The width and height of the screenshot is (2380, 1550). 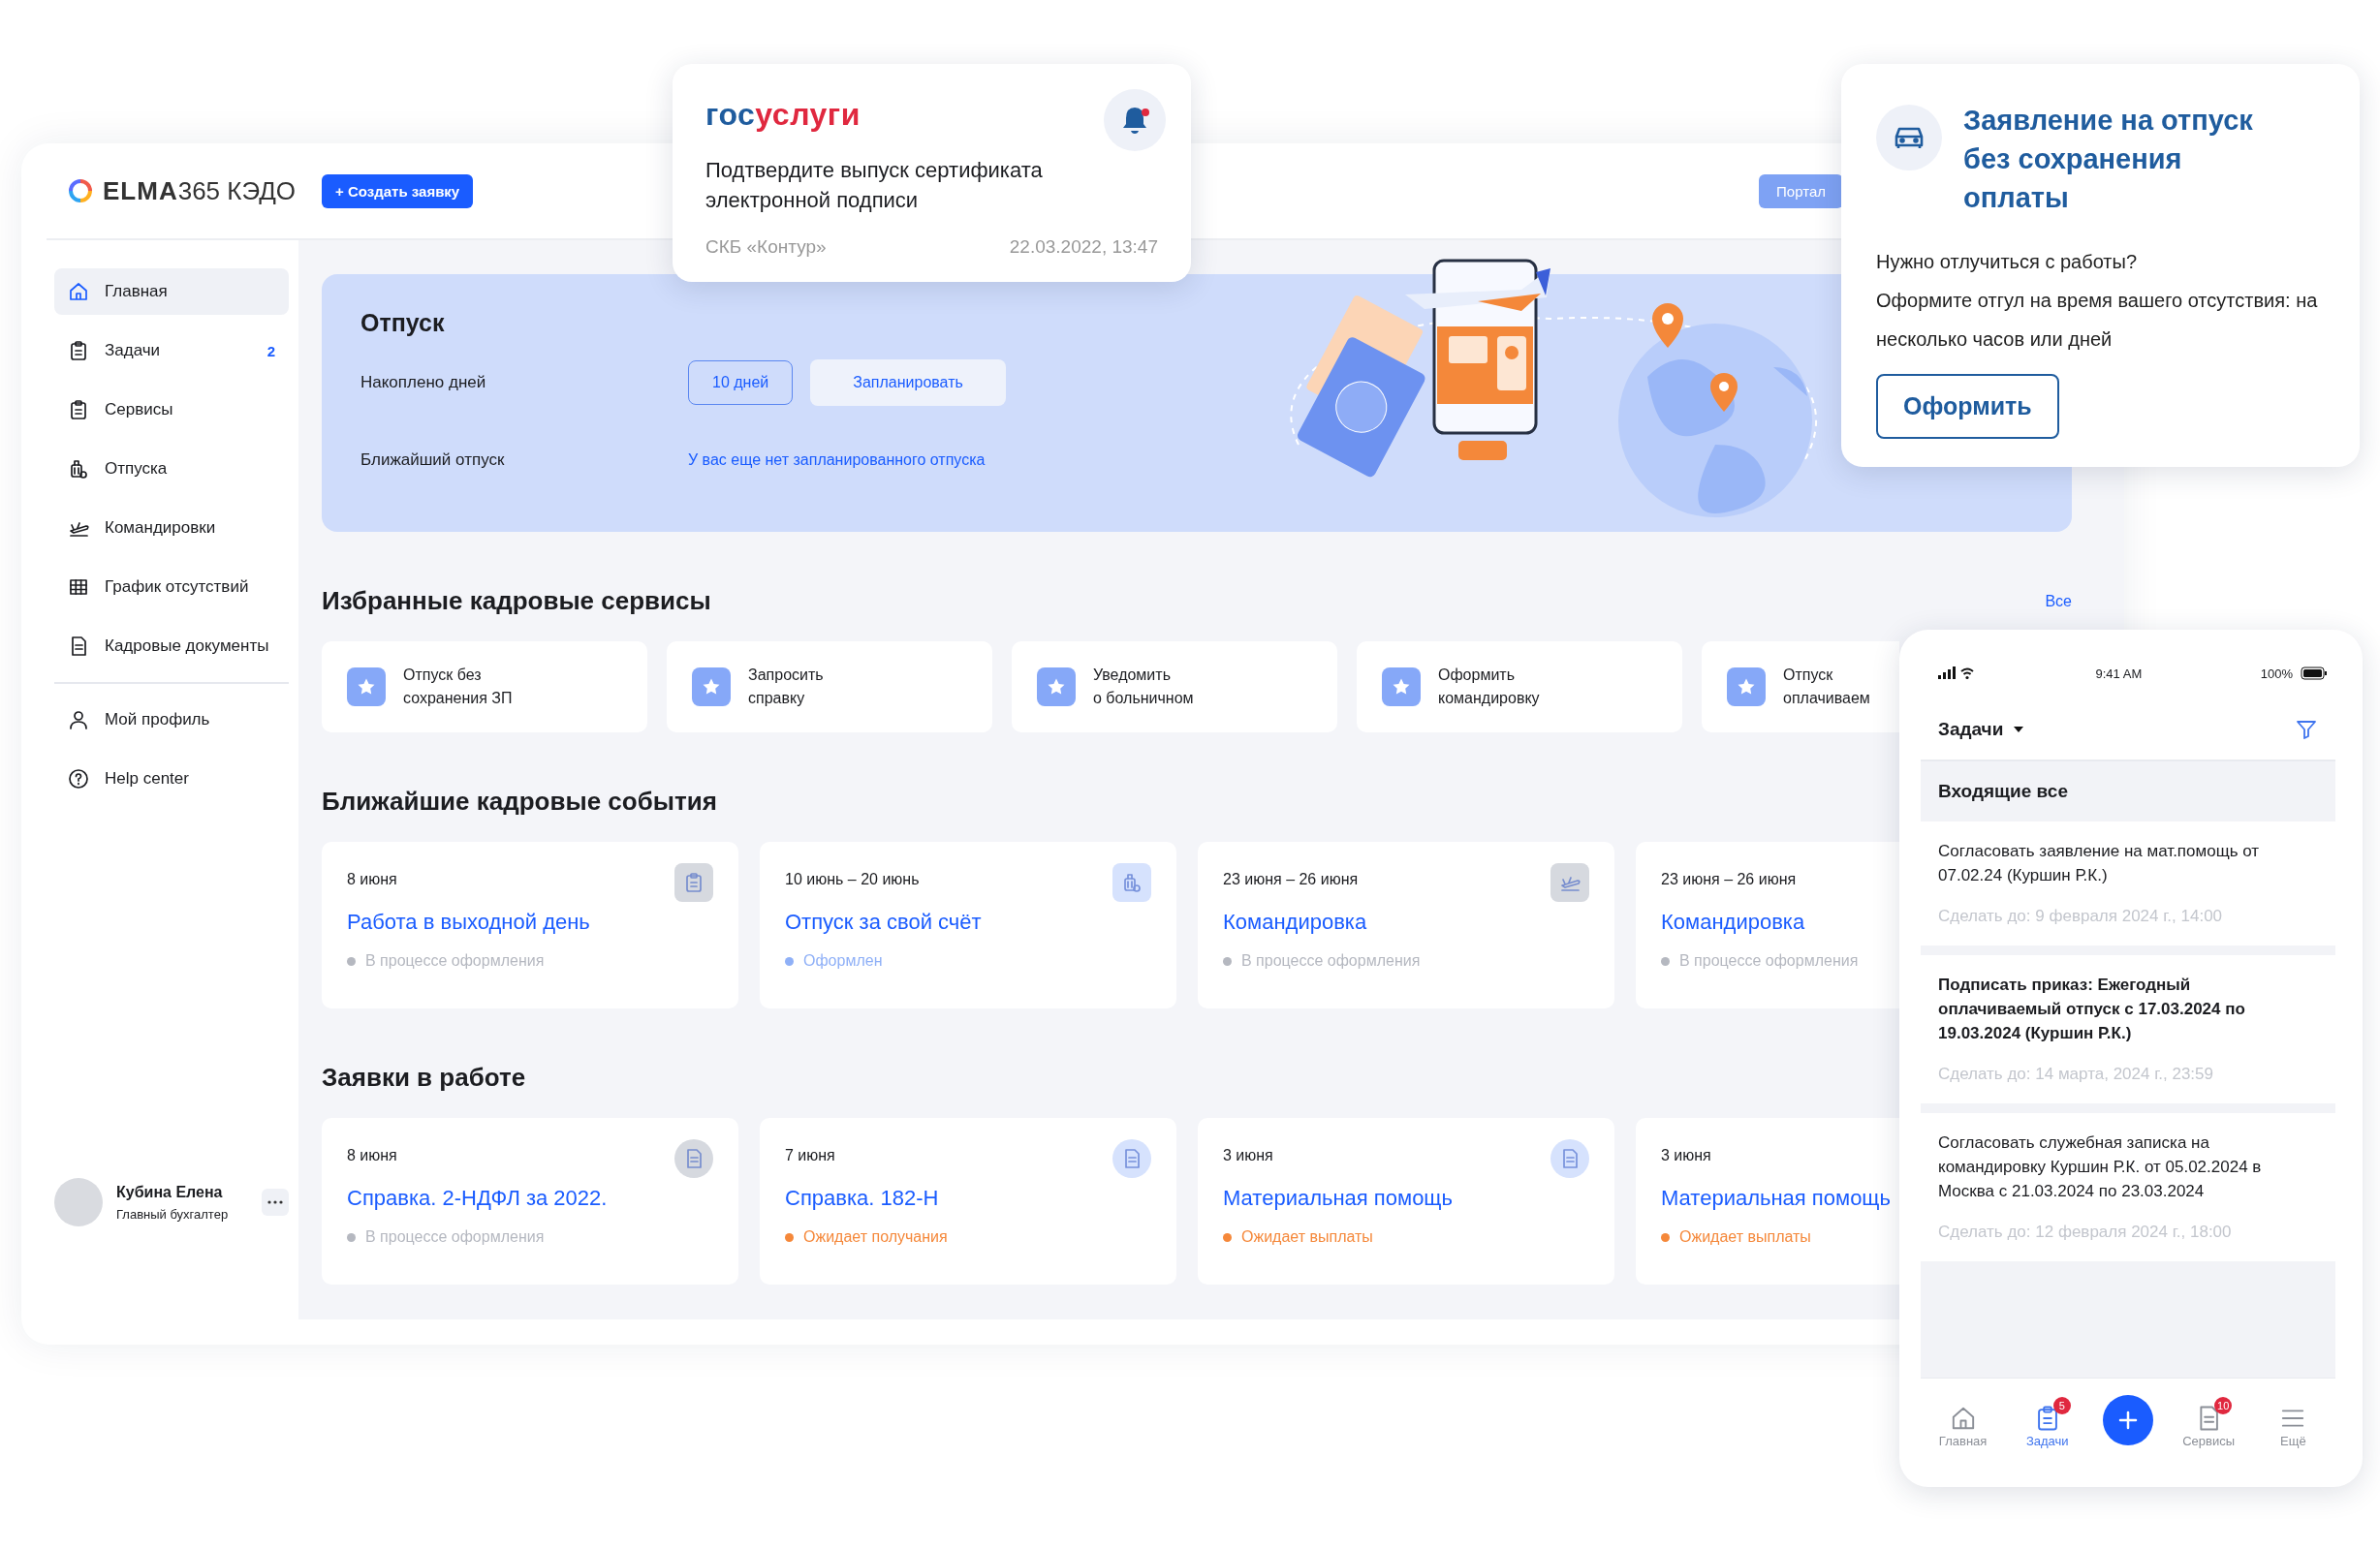 What do you see at coordinates (830, 686) in the screenshot?
I see `service-card: Запросить справку` at bounding box center [830, 686].